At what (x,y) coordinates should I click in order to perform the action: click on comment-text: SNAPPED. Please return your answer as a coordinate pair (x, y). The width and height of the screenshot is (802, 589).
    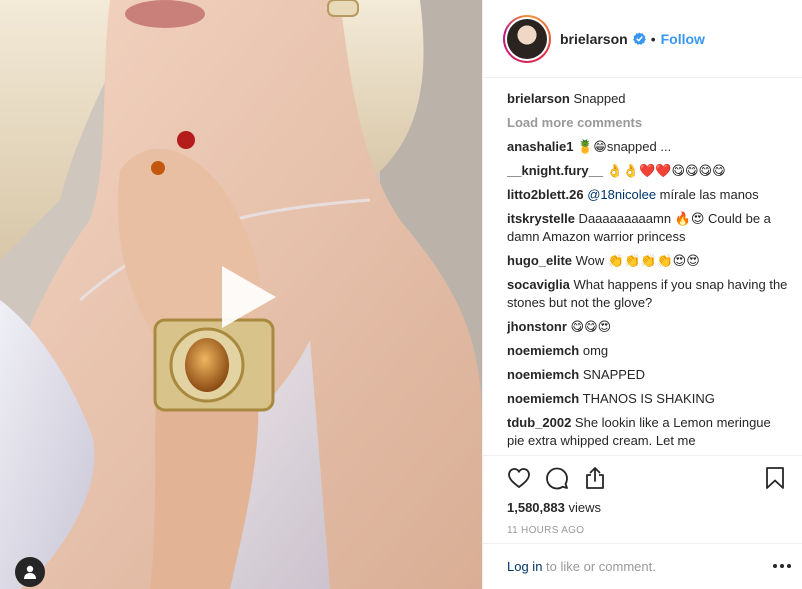
    Looking at the image, I should click on (612, 374).